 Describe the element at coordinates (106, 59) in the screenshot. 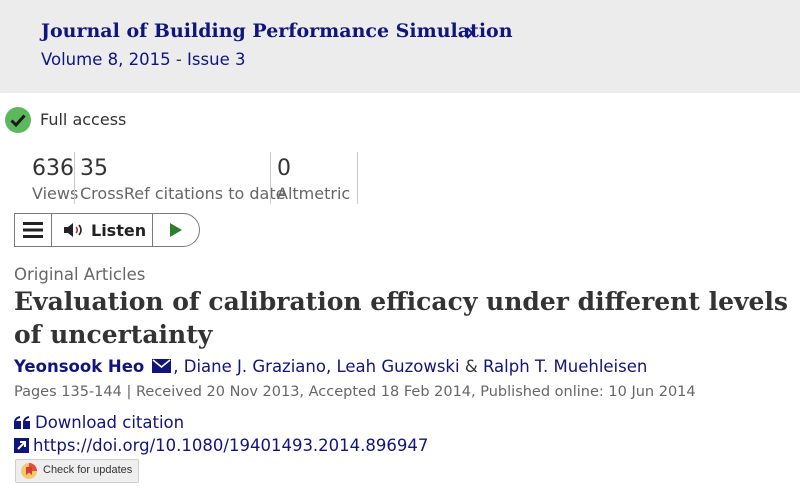

I see `volume-link: Volume 8, 2015` at that location.